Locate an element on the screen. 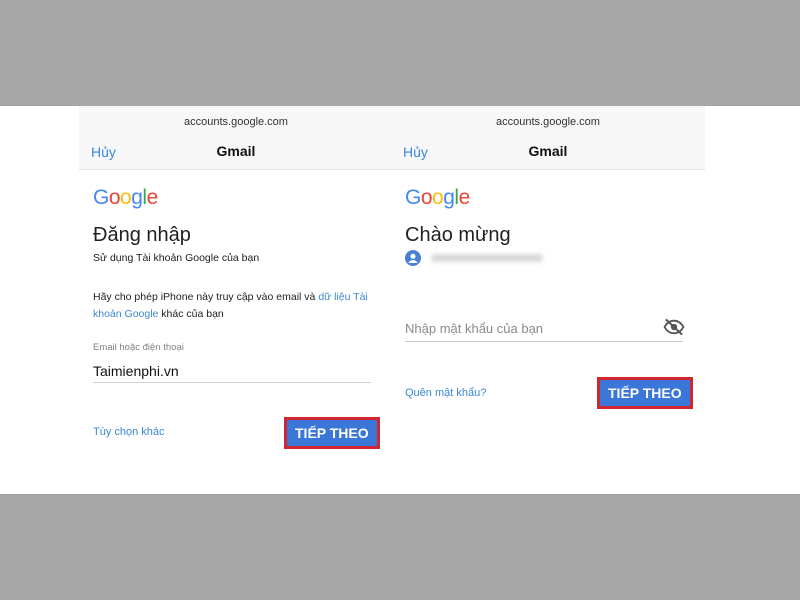 This screenshot has width=800, height=600. blurred-email is located at coordinates (487, 258).